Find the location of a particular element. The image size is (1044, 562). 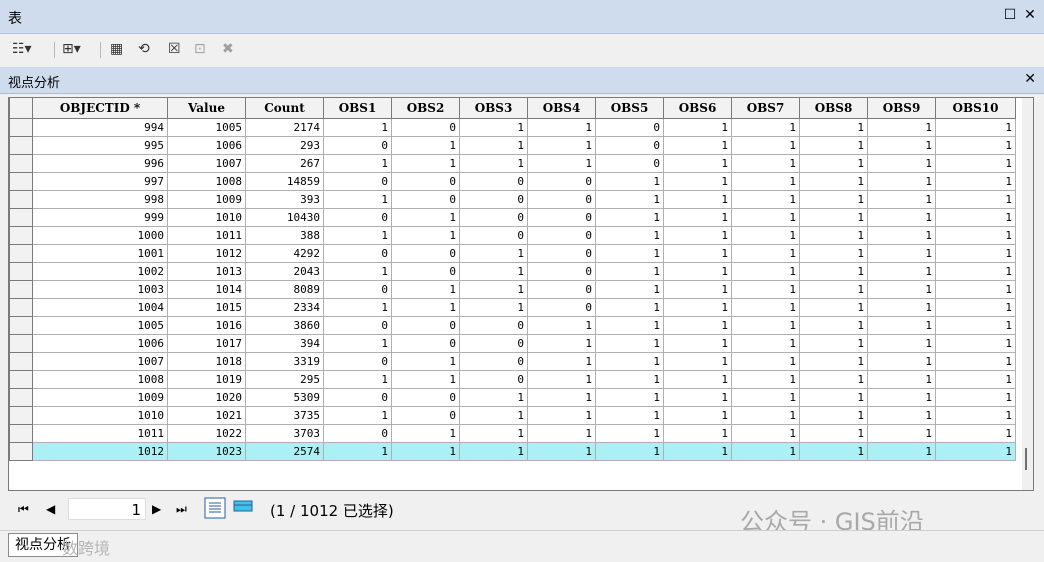

table-row: 1010 1021 3735 1 0 1 1 1 1 1 1 1 1 is located at coordinates (512, 415).